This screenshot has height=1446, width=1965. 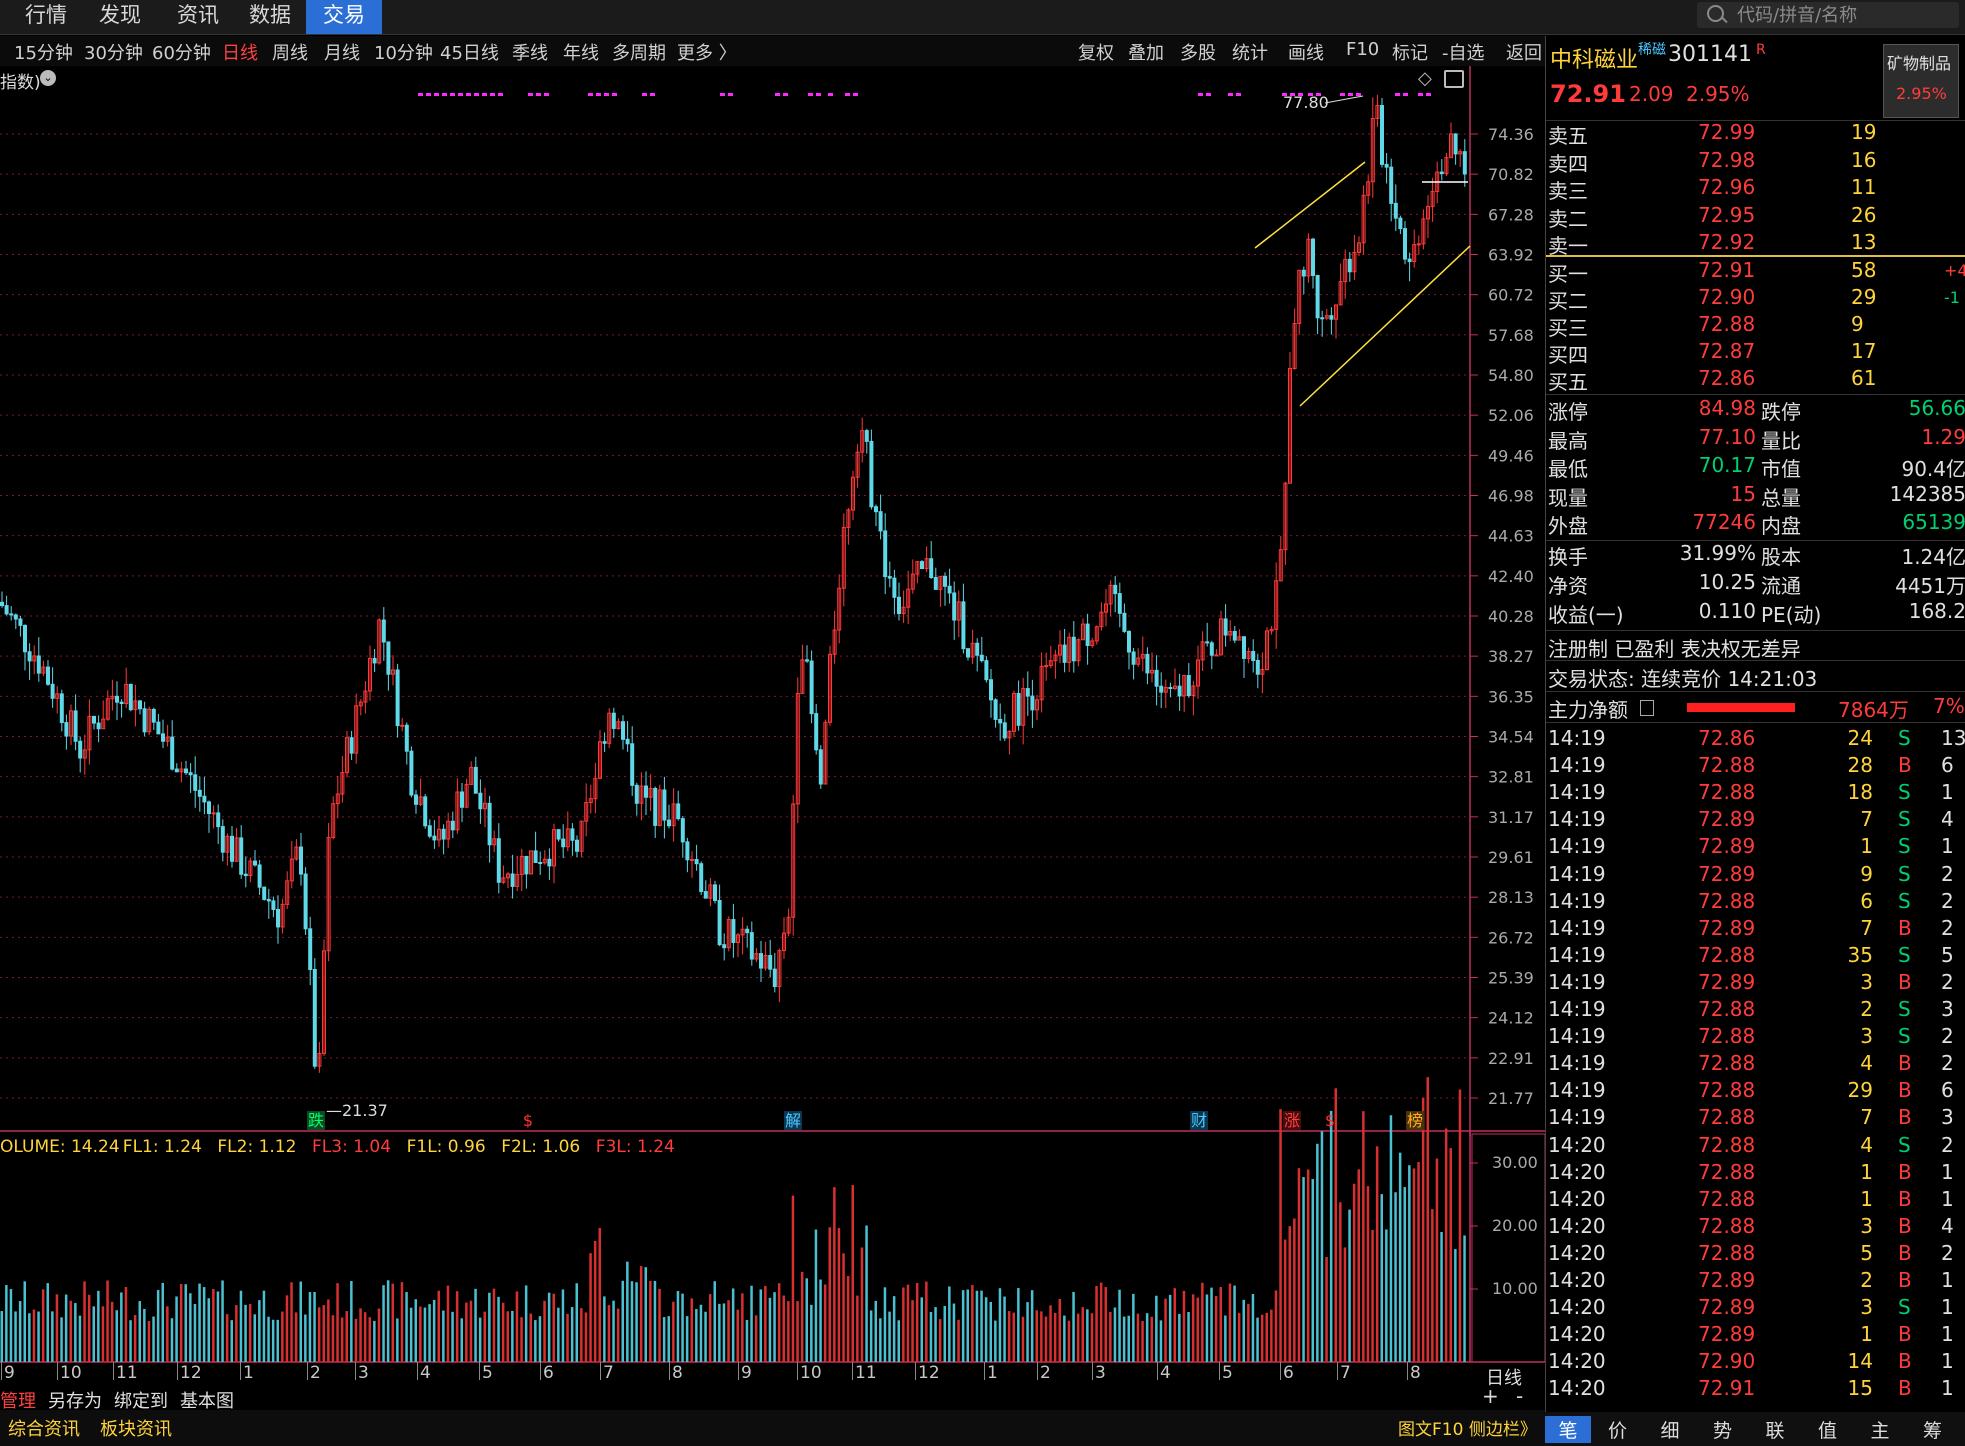 What do you see at coordinates (20, 80) in the screenshot?
I see `indicator-label: 指数)` at bounding box center [20, 80].